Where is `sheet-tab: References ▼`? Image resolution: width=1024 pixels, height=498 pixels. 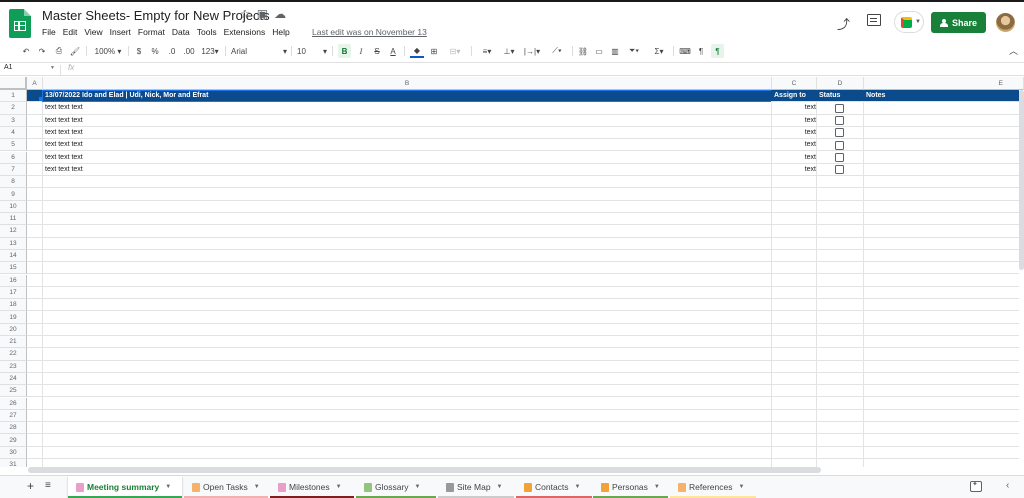
sheet-tab: References ▼ is located at coordinates (713, 487).